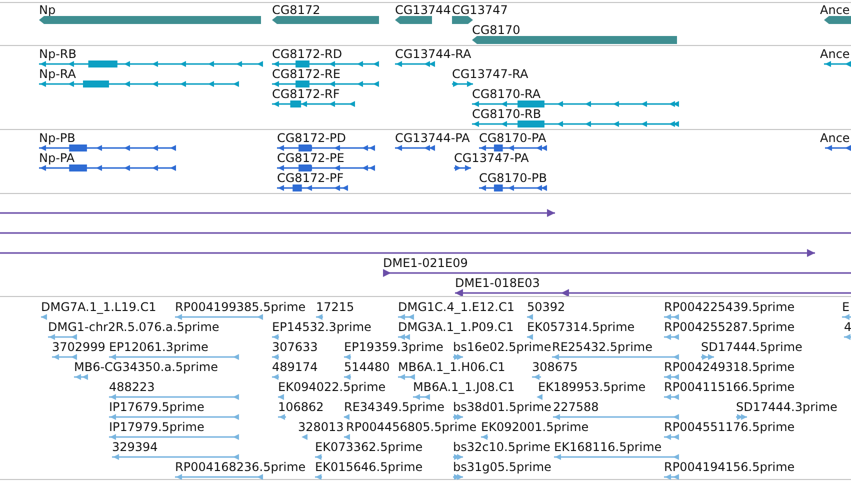 The width and height of the screenshot is (851, 481). Describe the element at coordinates (394, 347) in the screenshot. I see `est-name: EP19359.3prime` at that location.